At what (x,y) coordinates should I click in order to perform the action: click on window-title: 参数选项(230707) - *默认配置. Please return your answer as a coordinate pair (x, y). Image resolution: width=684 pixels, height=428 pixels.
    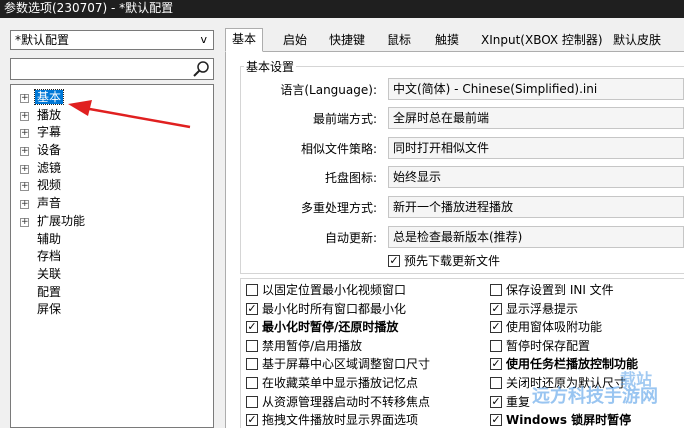
    Looking at the image, I should click on (342, 9).